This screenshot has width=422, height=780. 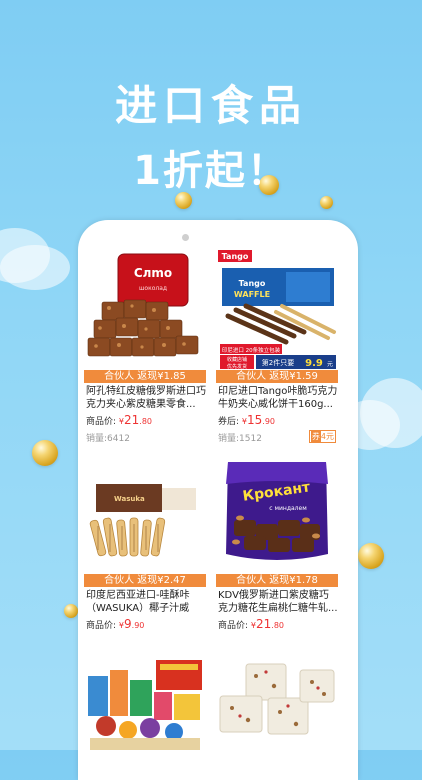 I want to click on product-image-text: 9.9, so click(x=314, y=363).